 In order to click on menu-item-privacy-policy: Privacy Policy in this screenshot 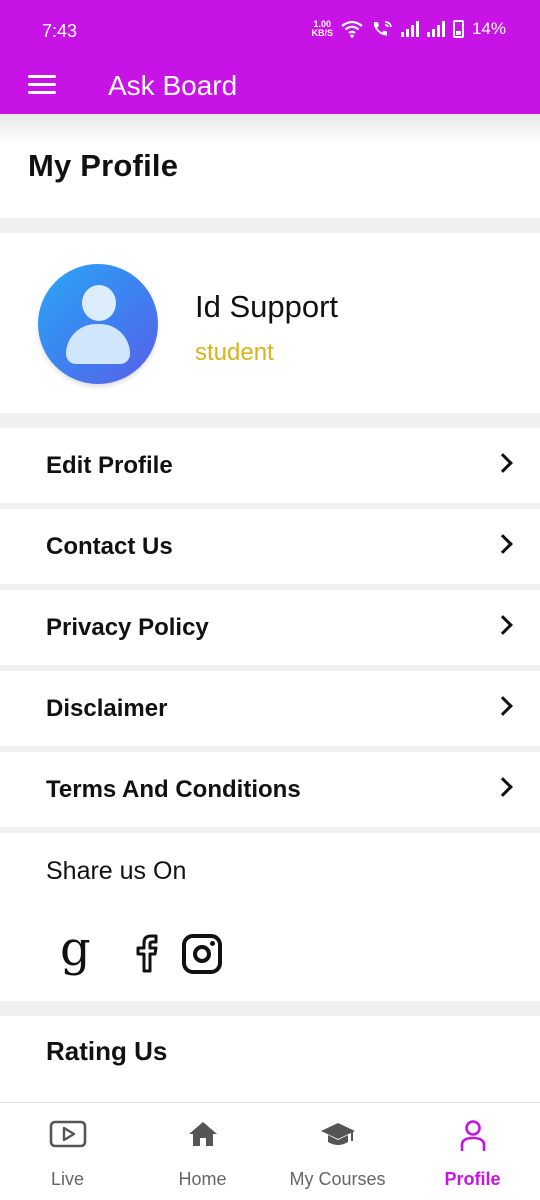, I will do `click(270, 627)`.